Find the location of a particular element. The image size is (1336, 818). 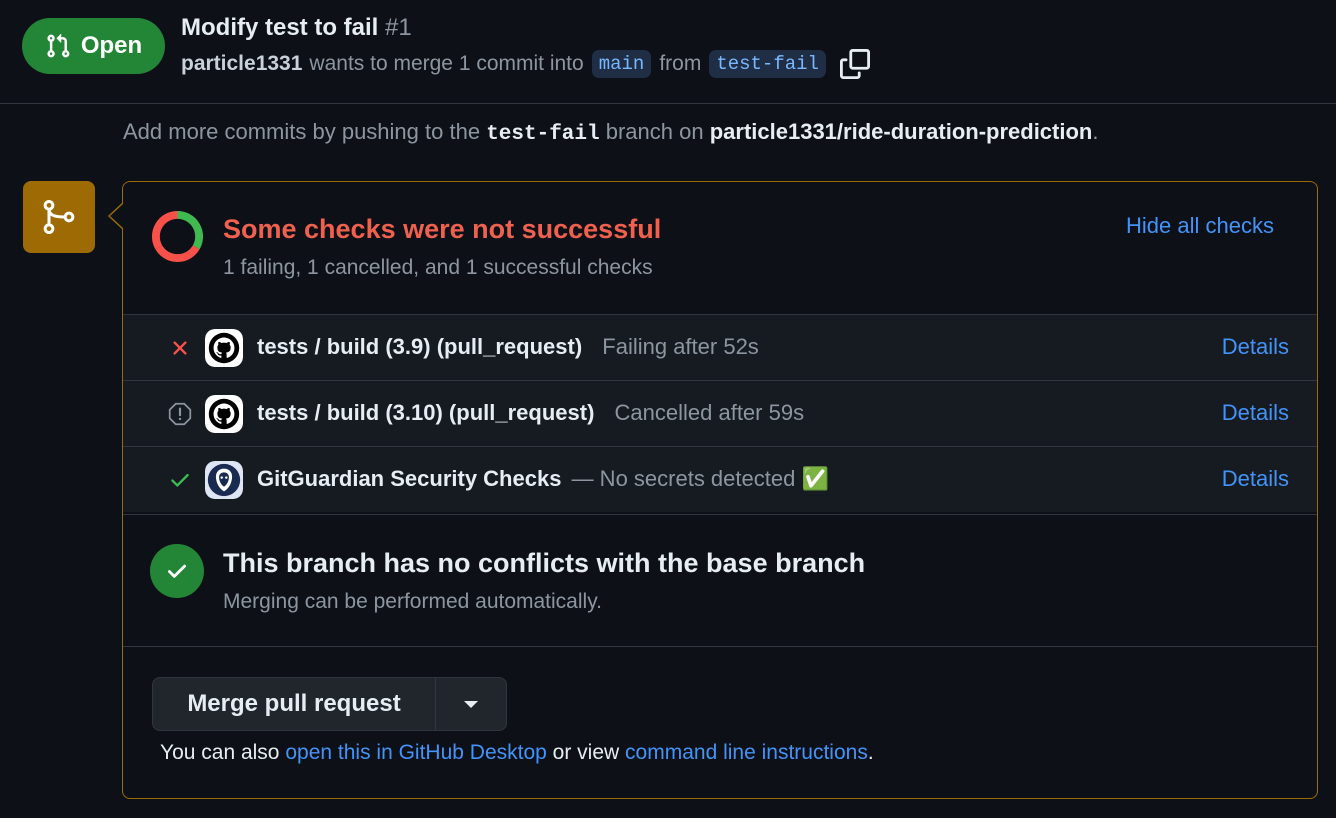

stop-icon is located at coordinates (180, 414).